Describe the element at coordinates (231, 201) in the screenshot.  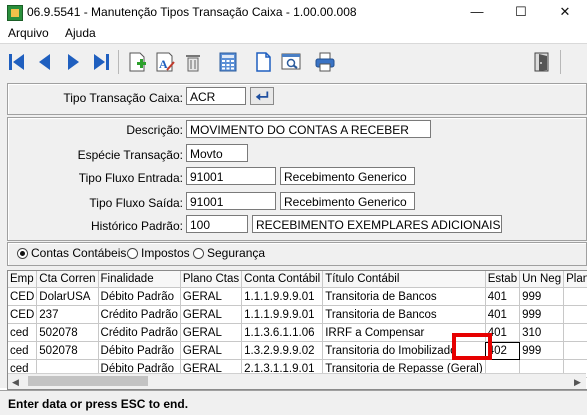
I see `fluxo-saida-code: 91001` at that location.